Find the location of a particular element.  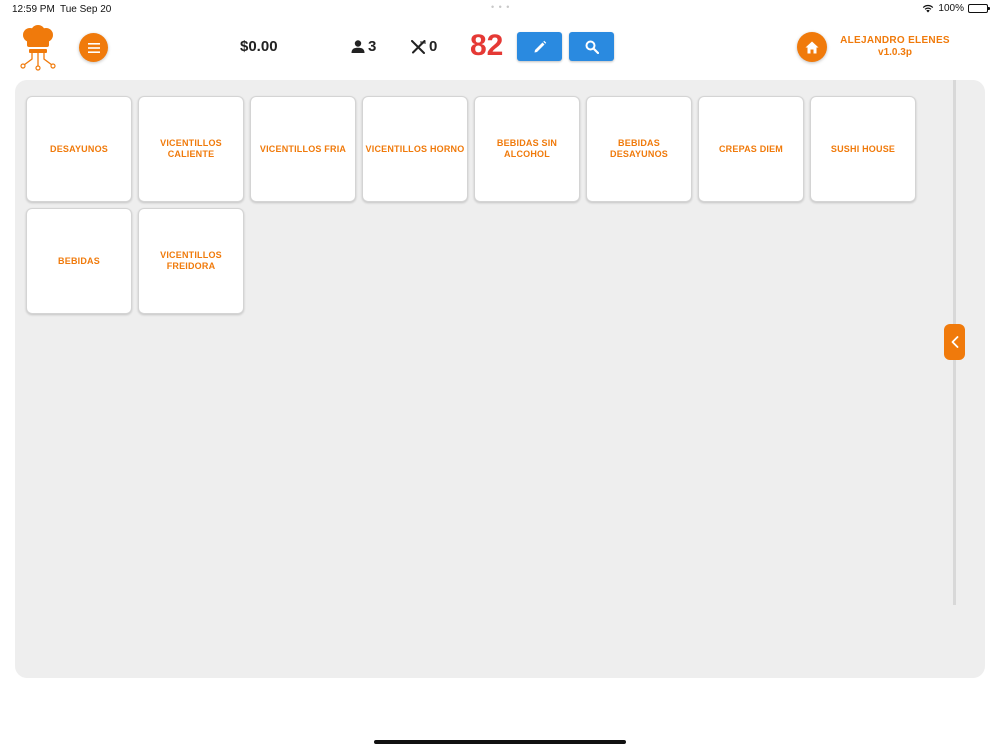

category-tile-desayunos: DESAYUNOS is located at coordinates (79, 149).